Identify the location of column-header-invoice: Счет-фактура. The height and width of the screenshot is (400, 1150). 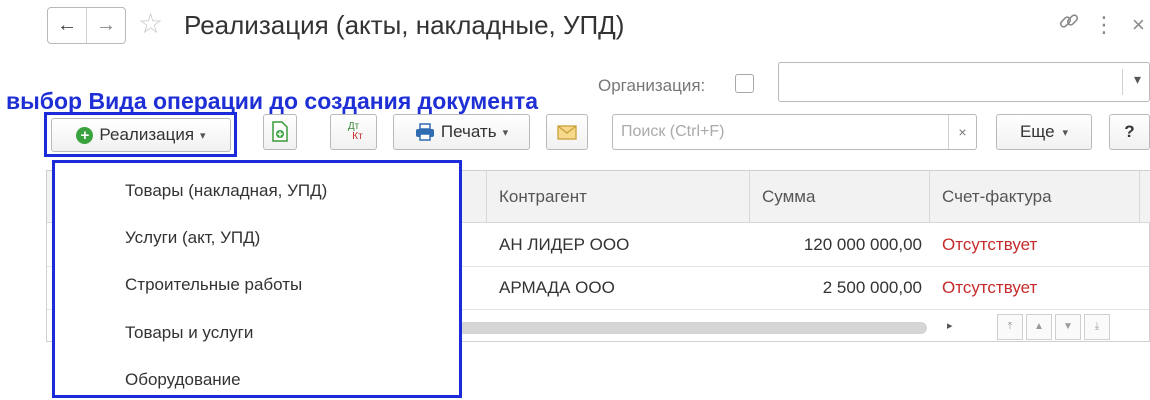
(1035, 197).